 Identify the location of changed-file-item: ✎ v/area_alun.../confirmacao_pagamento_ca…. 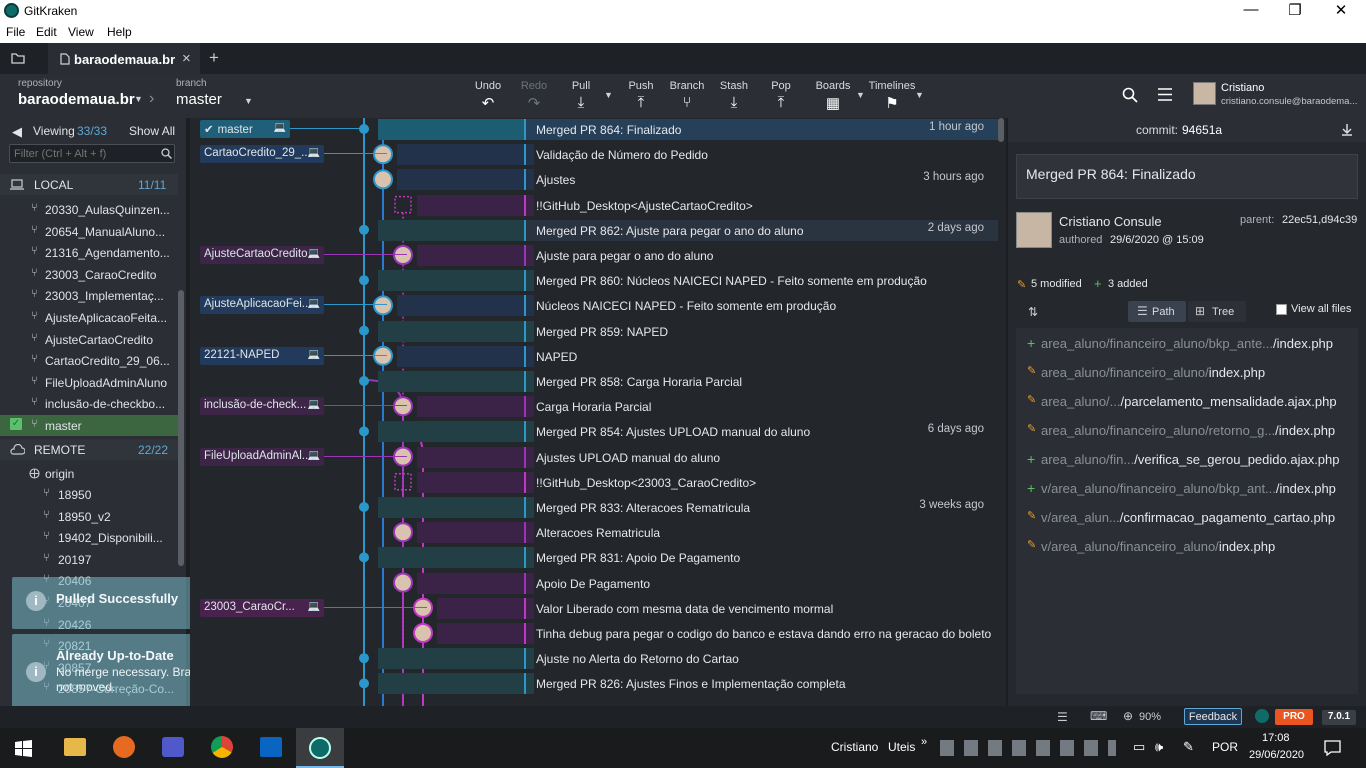
(1187, 521).